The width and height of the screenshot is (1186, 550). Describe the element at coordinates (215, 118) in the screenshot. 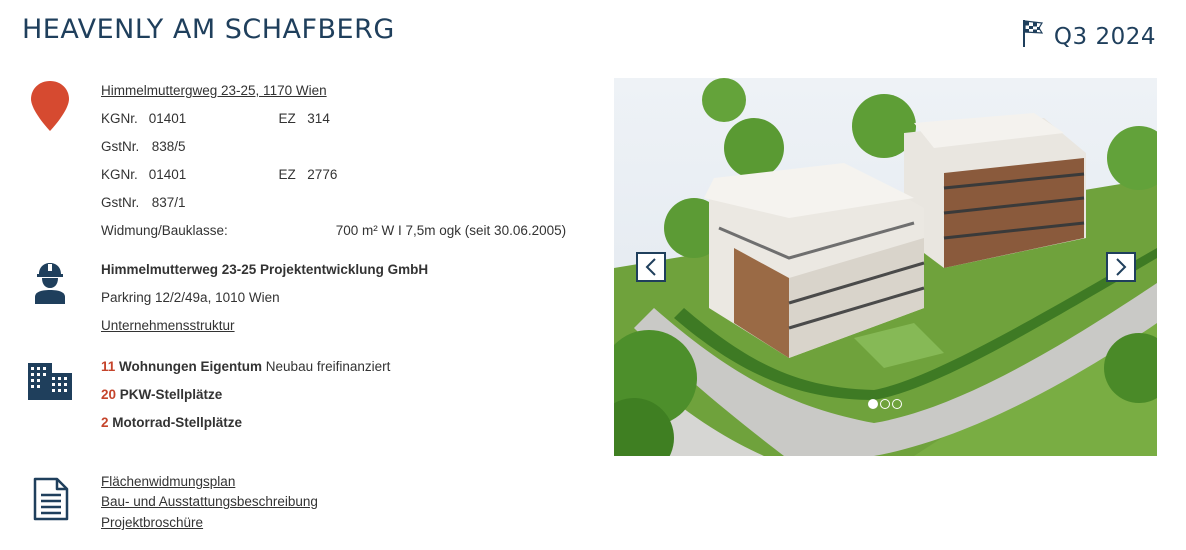

I see `parcel-1-kg-row: KGNr. 01401 EZ 314` at that location.